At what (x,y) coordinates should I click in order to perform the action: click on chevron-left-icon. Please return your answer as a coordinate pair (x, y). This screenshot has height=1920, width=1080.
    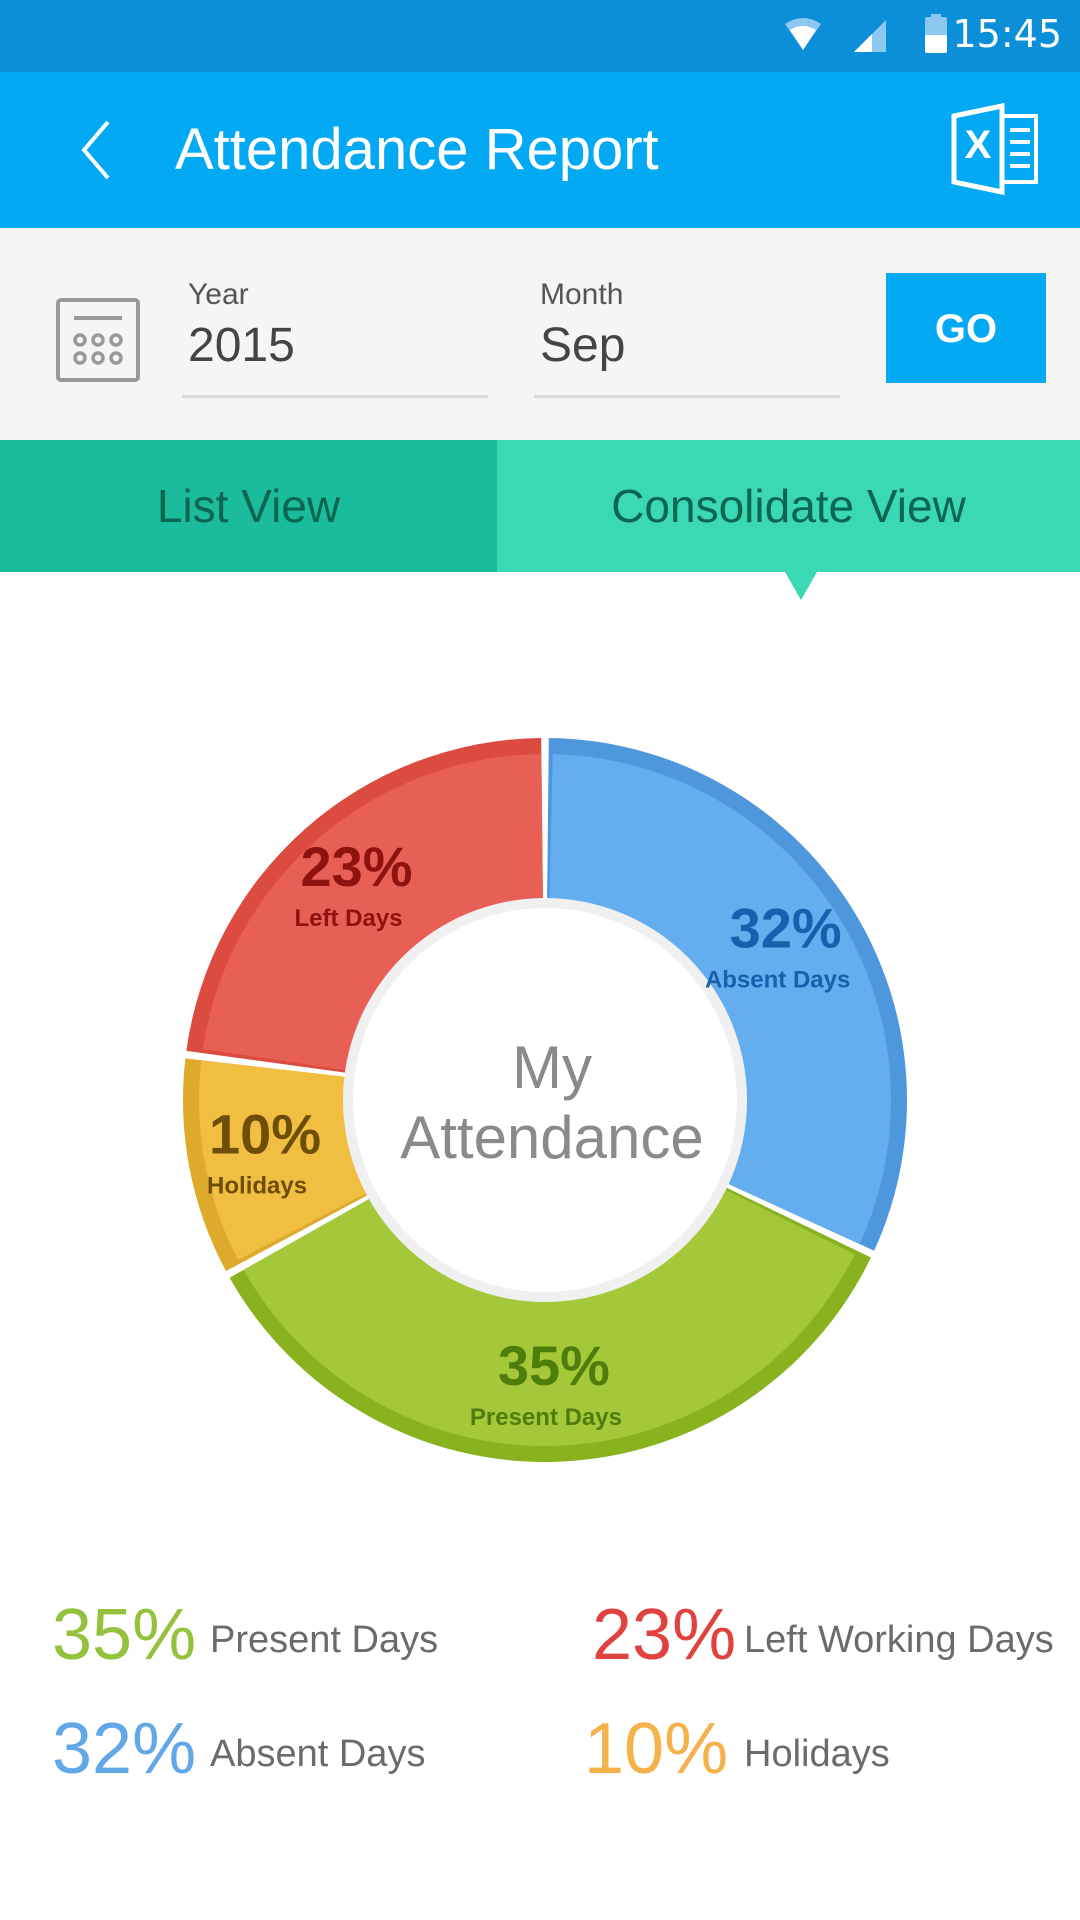
    Looking at the image, I should click on (95, 150).